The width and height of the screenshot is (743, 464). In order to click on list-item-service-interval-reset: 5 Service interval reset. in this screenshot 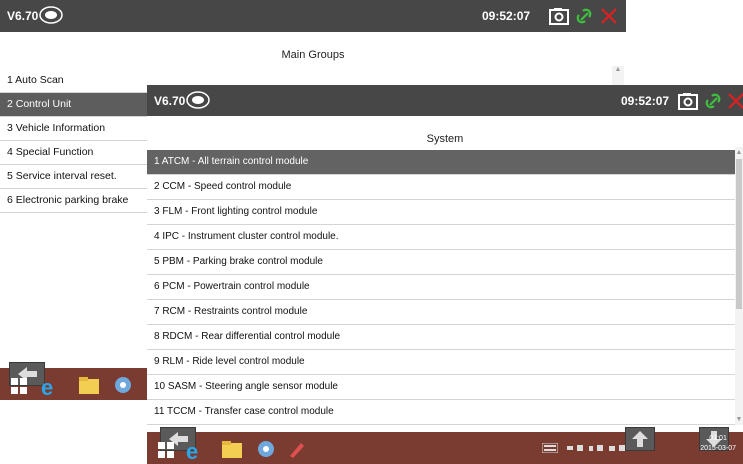, I will do `click(73, 177)`.